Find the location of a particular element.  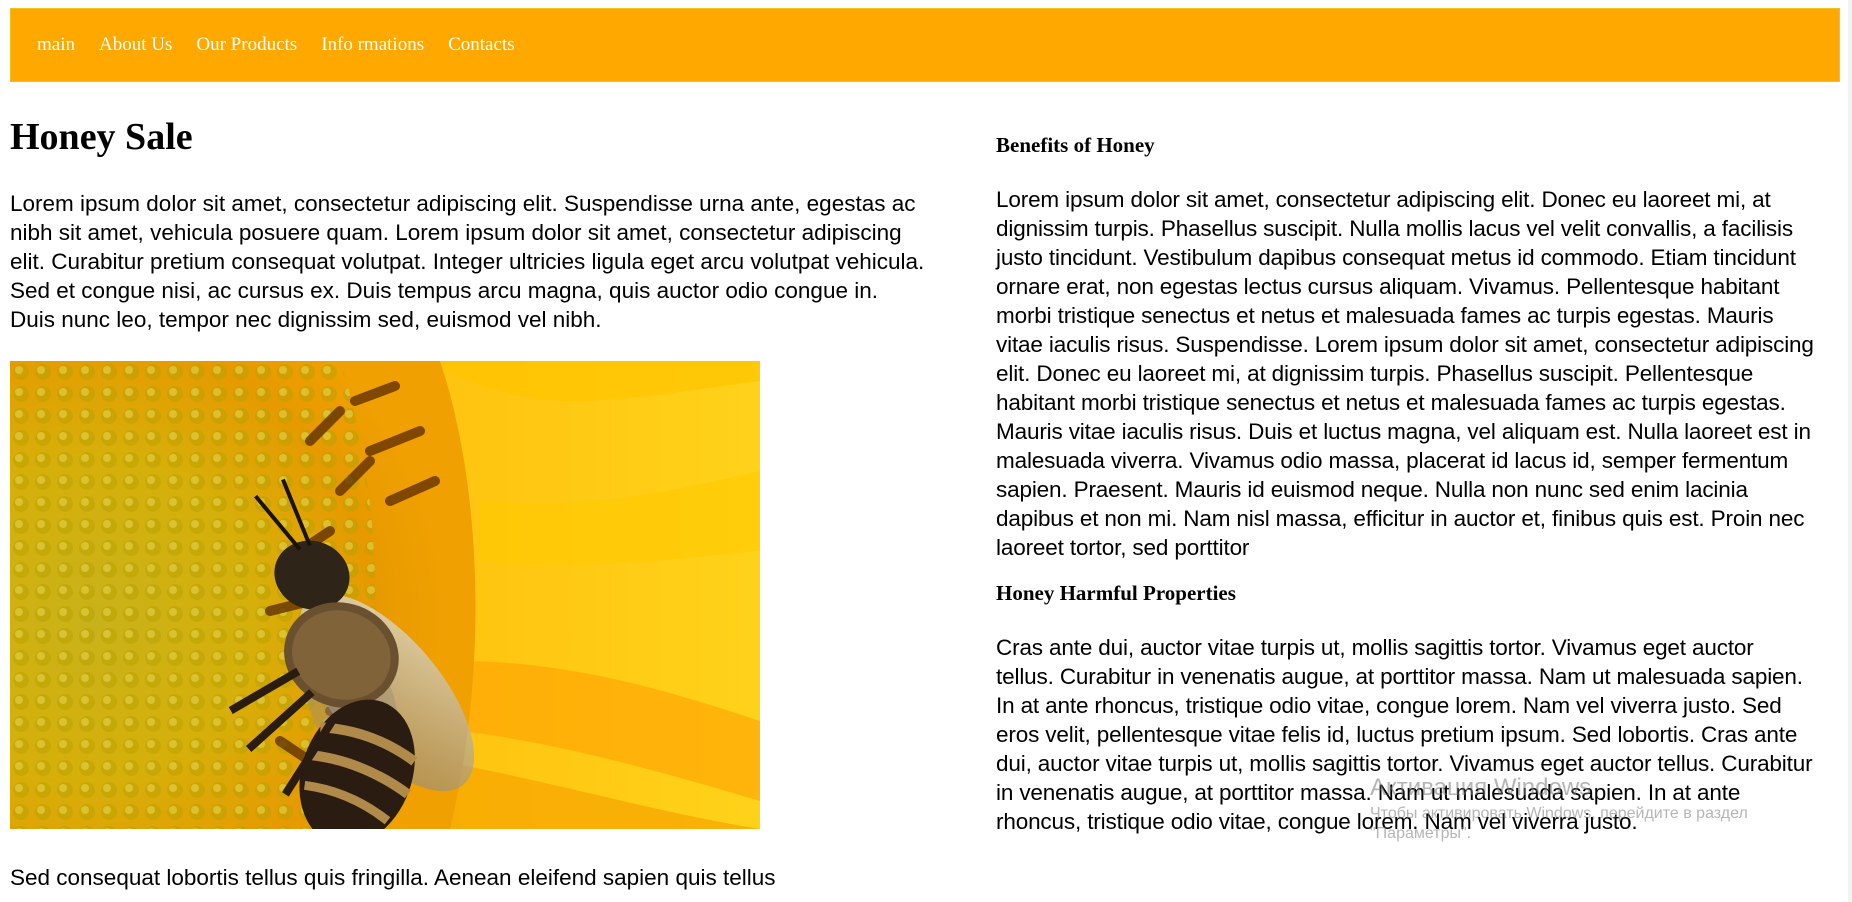

nav-link-contacts: Contacts is located at coordinates (481, 45).